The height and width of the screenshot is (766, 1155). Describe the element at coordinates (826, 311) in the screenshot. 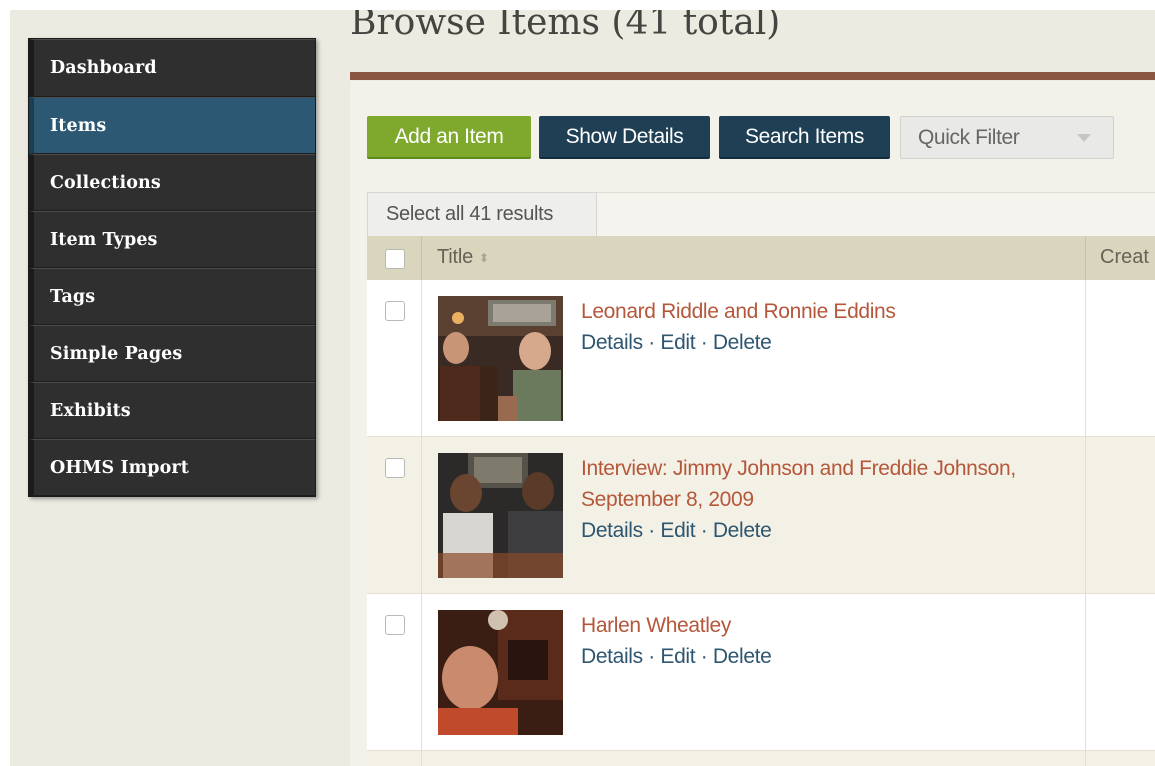

I see `item-title-link: Leonard Riddle and Ronnie Eddins` at that location.